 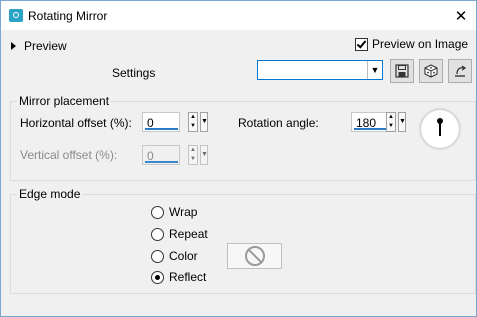 What do you see at coordinates (188, 234) in the screenshot?
I see `radio-label: Repeat` at bounding box center [188, 234].